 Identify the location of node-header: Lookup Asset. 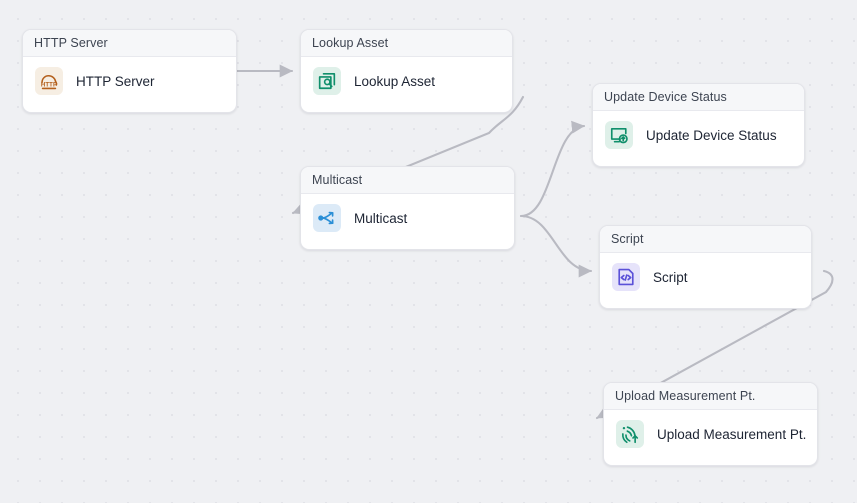
(406, 43).